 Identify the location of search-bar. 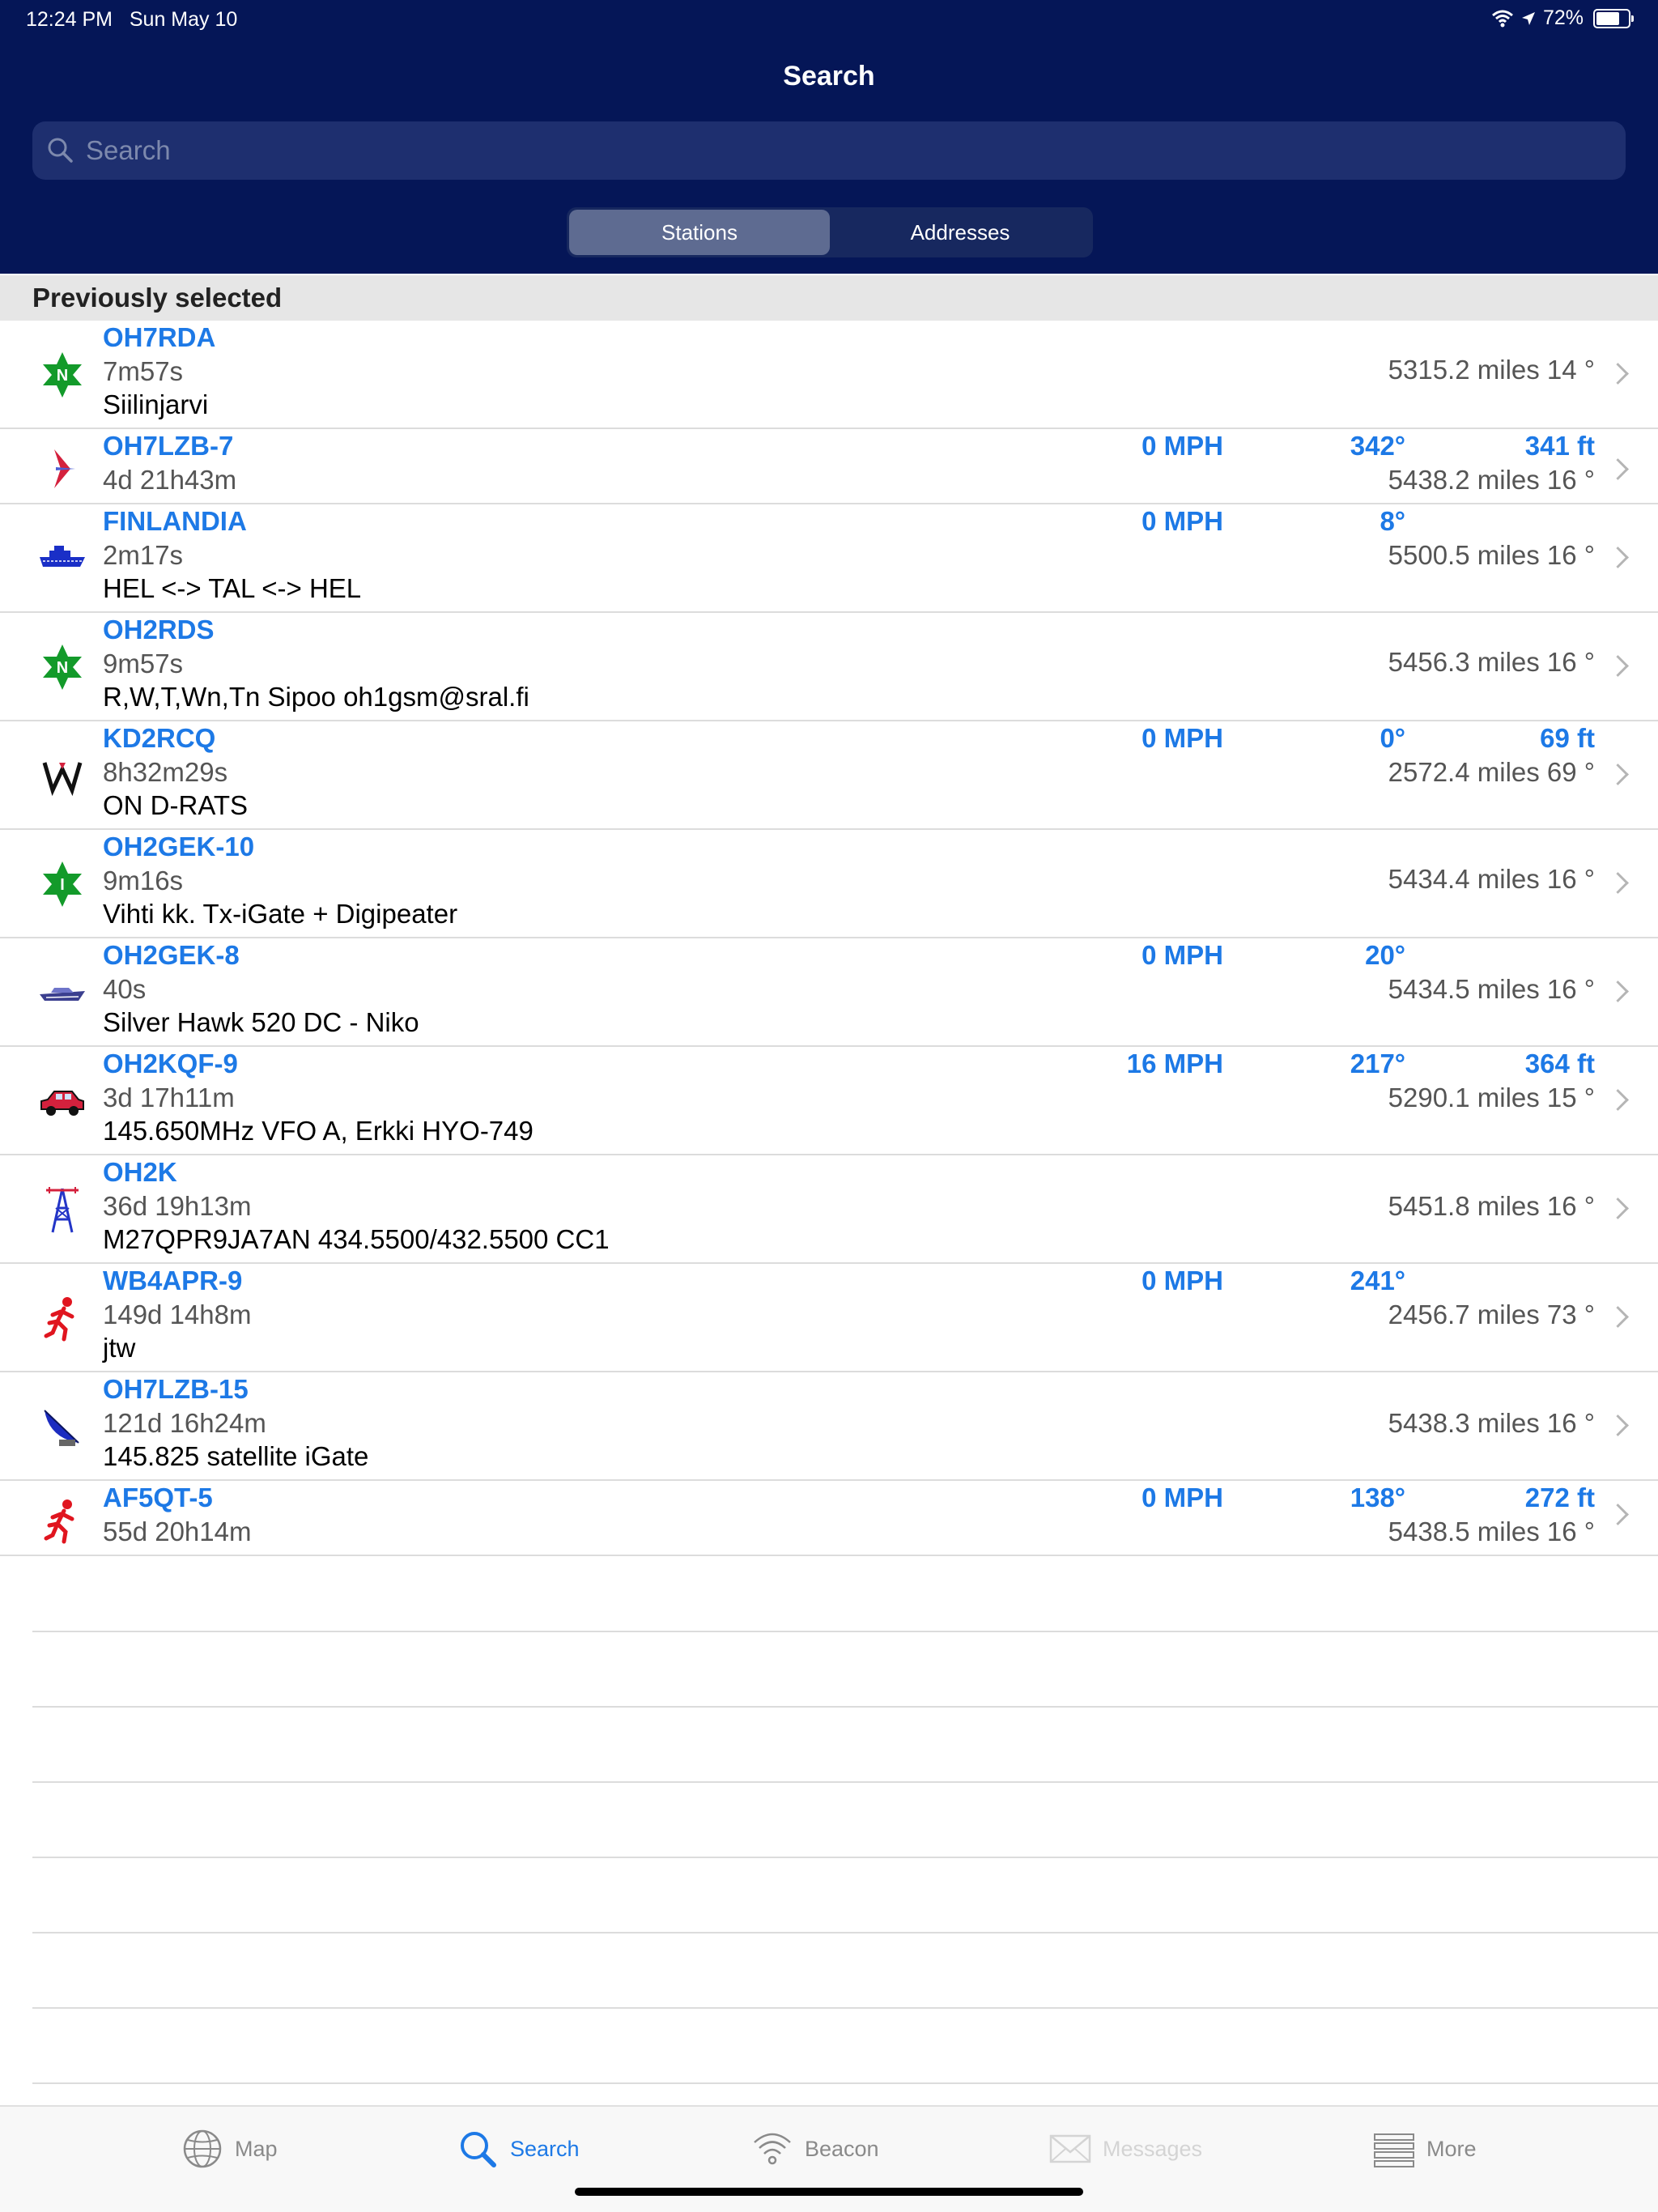
(829, 151).